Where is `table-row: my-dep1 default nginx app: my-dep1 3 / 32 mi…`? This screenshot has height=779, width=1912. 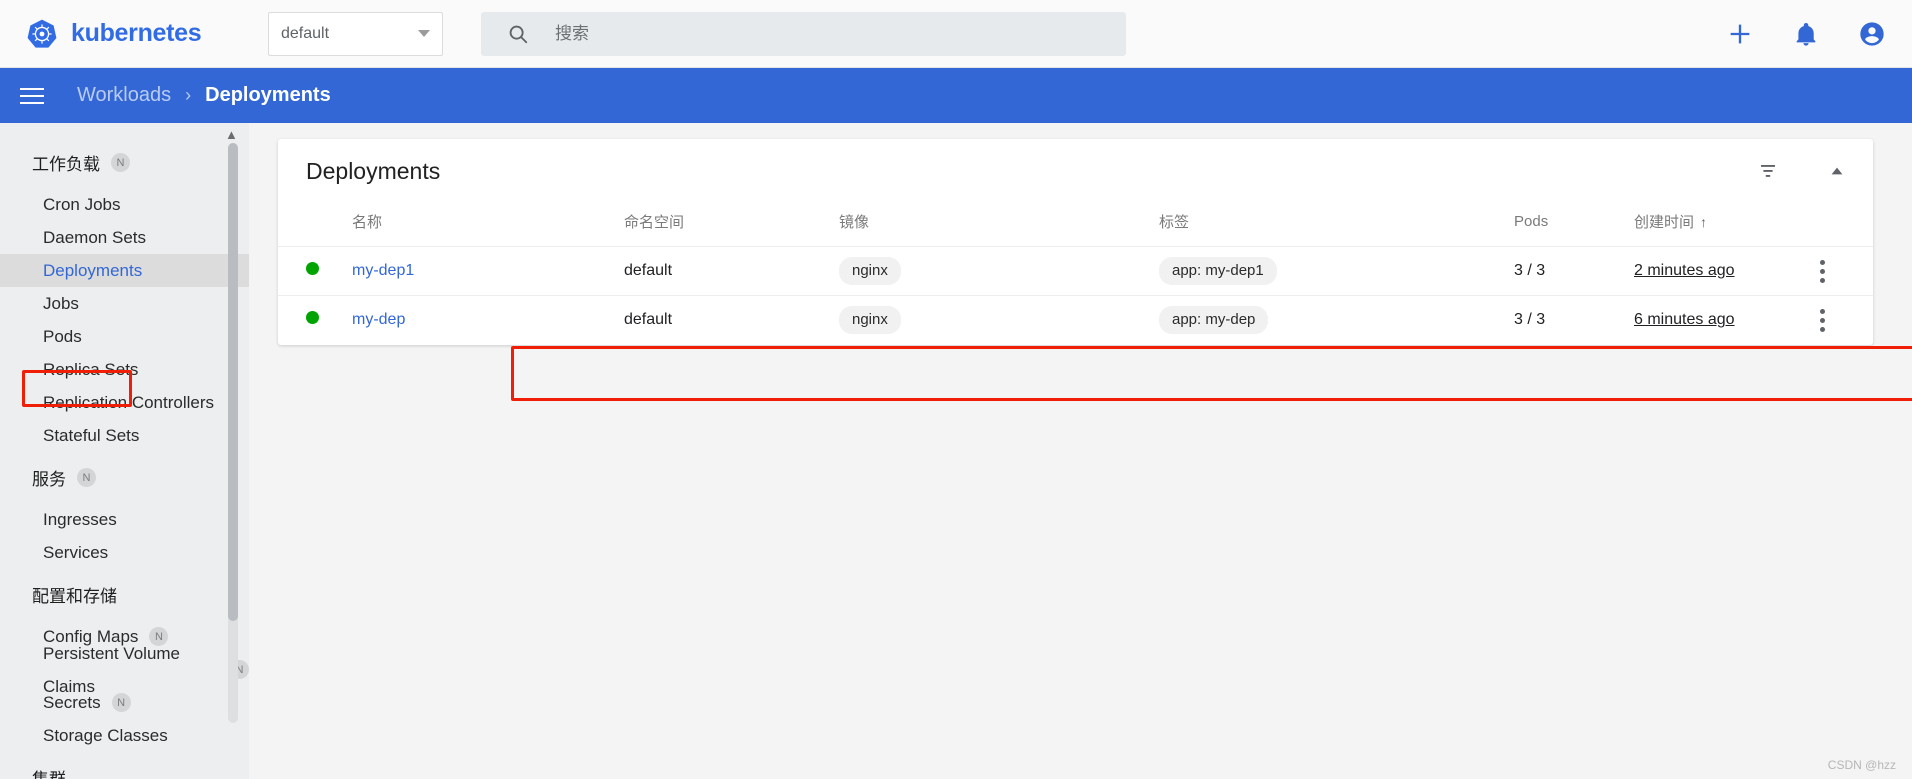 table-row: my-dep1 default nginx app: my-dep1 3 / 32 mi… is located at coordinates (1075, 271).